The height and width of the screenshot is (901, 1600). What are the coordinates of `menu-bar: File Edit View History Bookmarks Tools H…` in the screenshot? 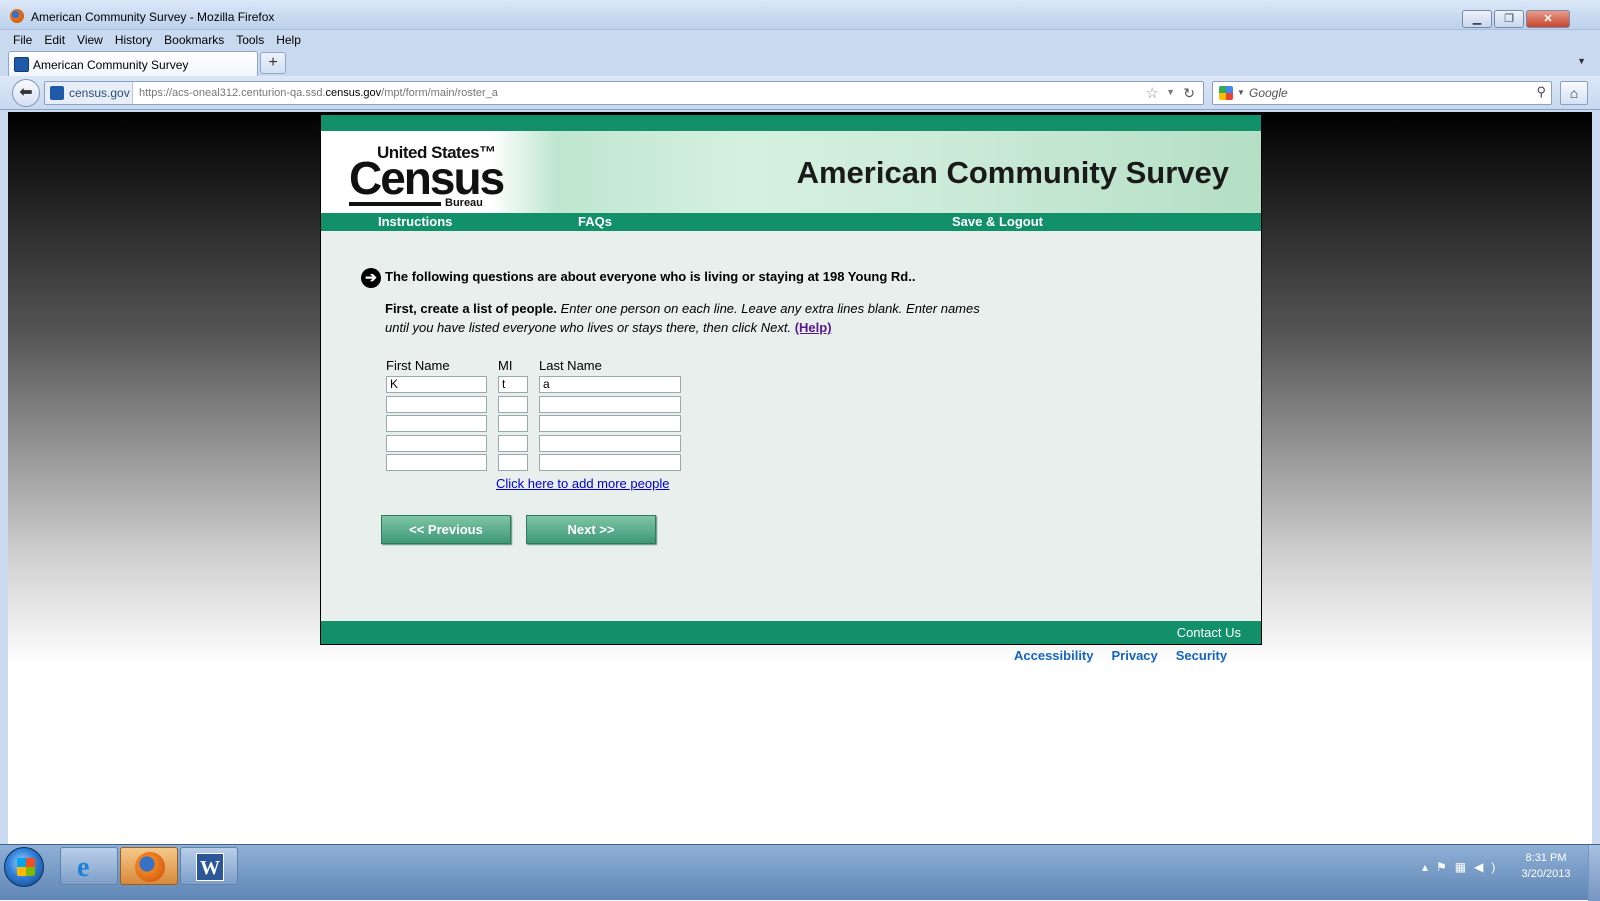 It's located at (800, 40).